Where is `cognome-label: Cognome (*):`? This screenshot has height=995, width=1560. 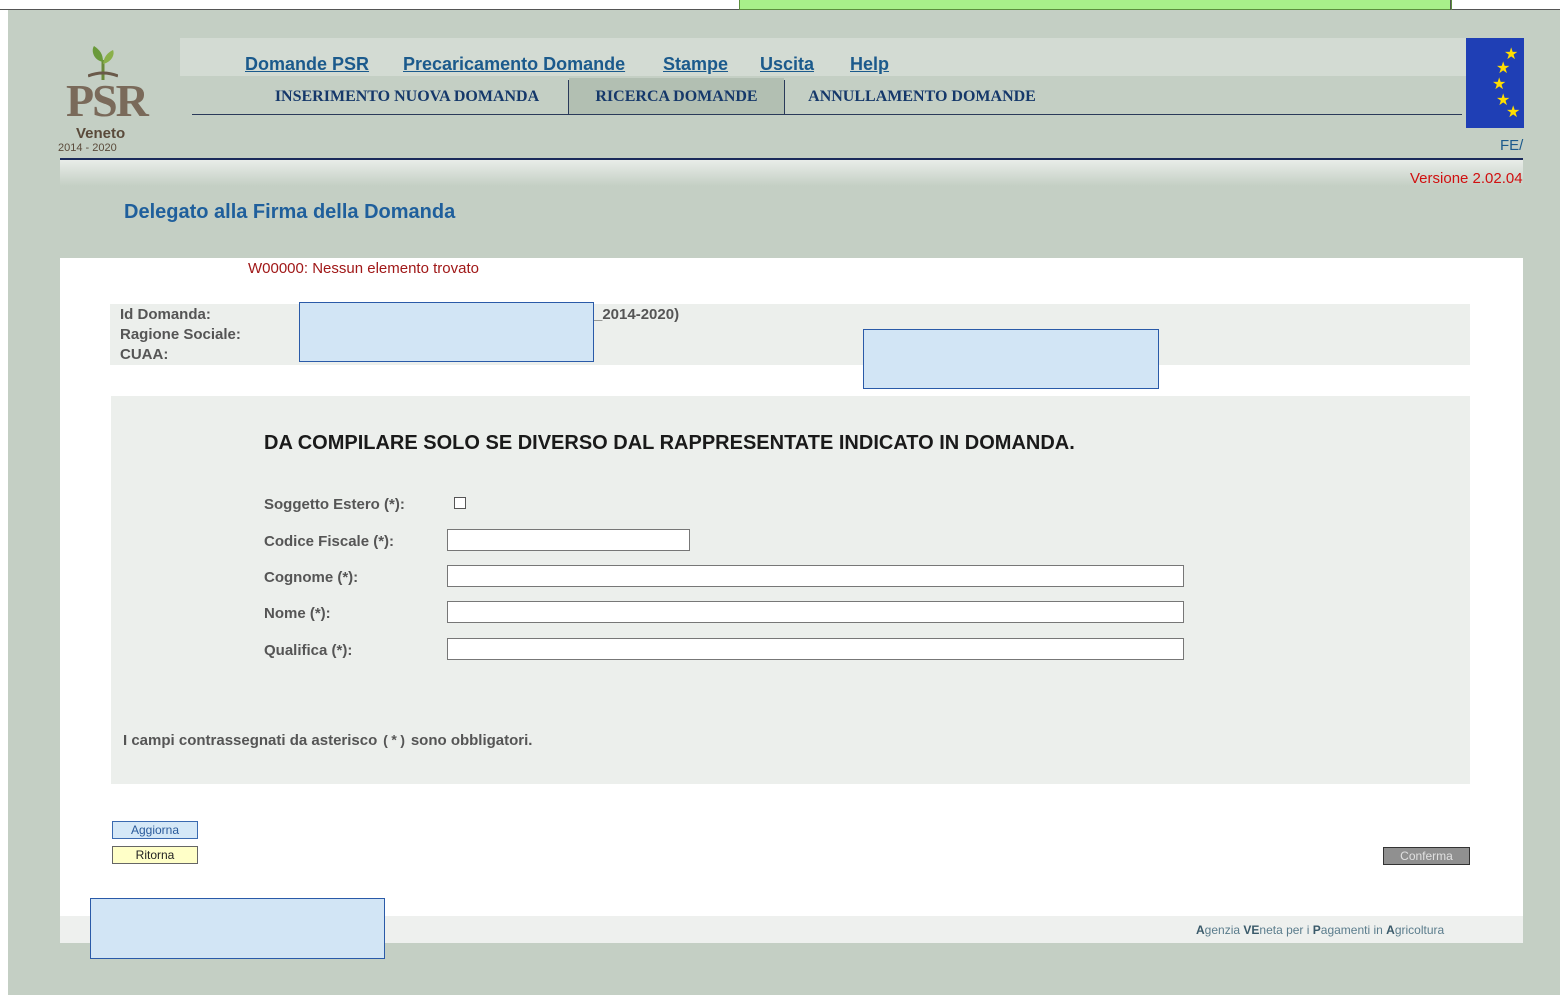 cognome-label: Cognome (*): is located at coordinates (311, 577).